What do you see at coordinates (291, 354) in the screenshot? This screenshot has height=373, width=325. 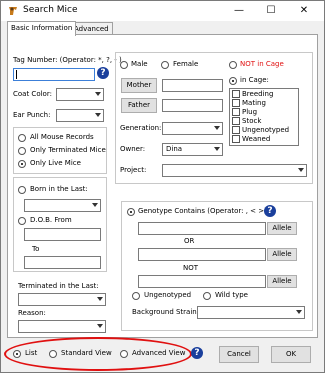 I see `ok-button: OK` at bounding box center [291, 354].